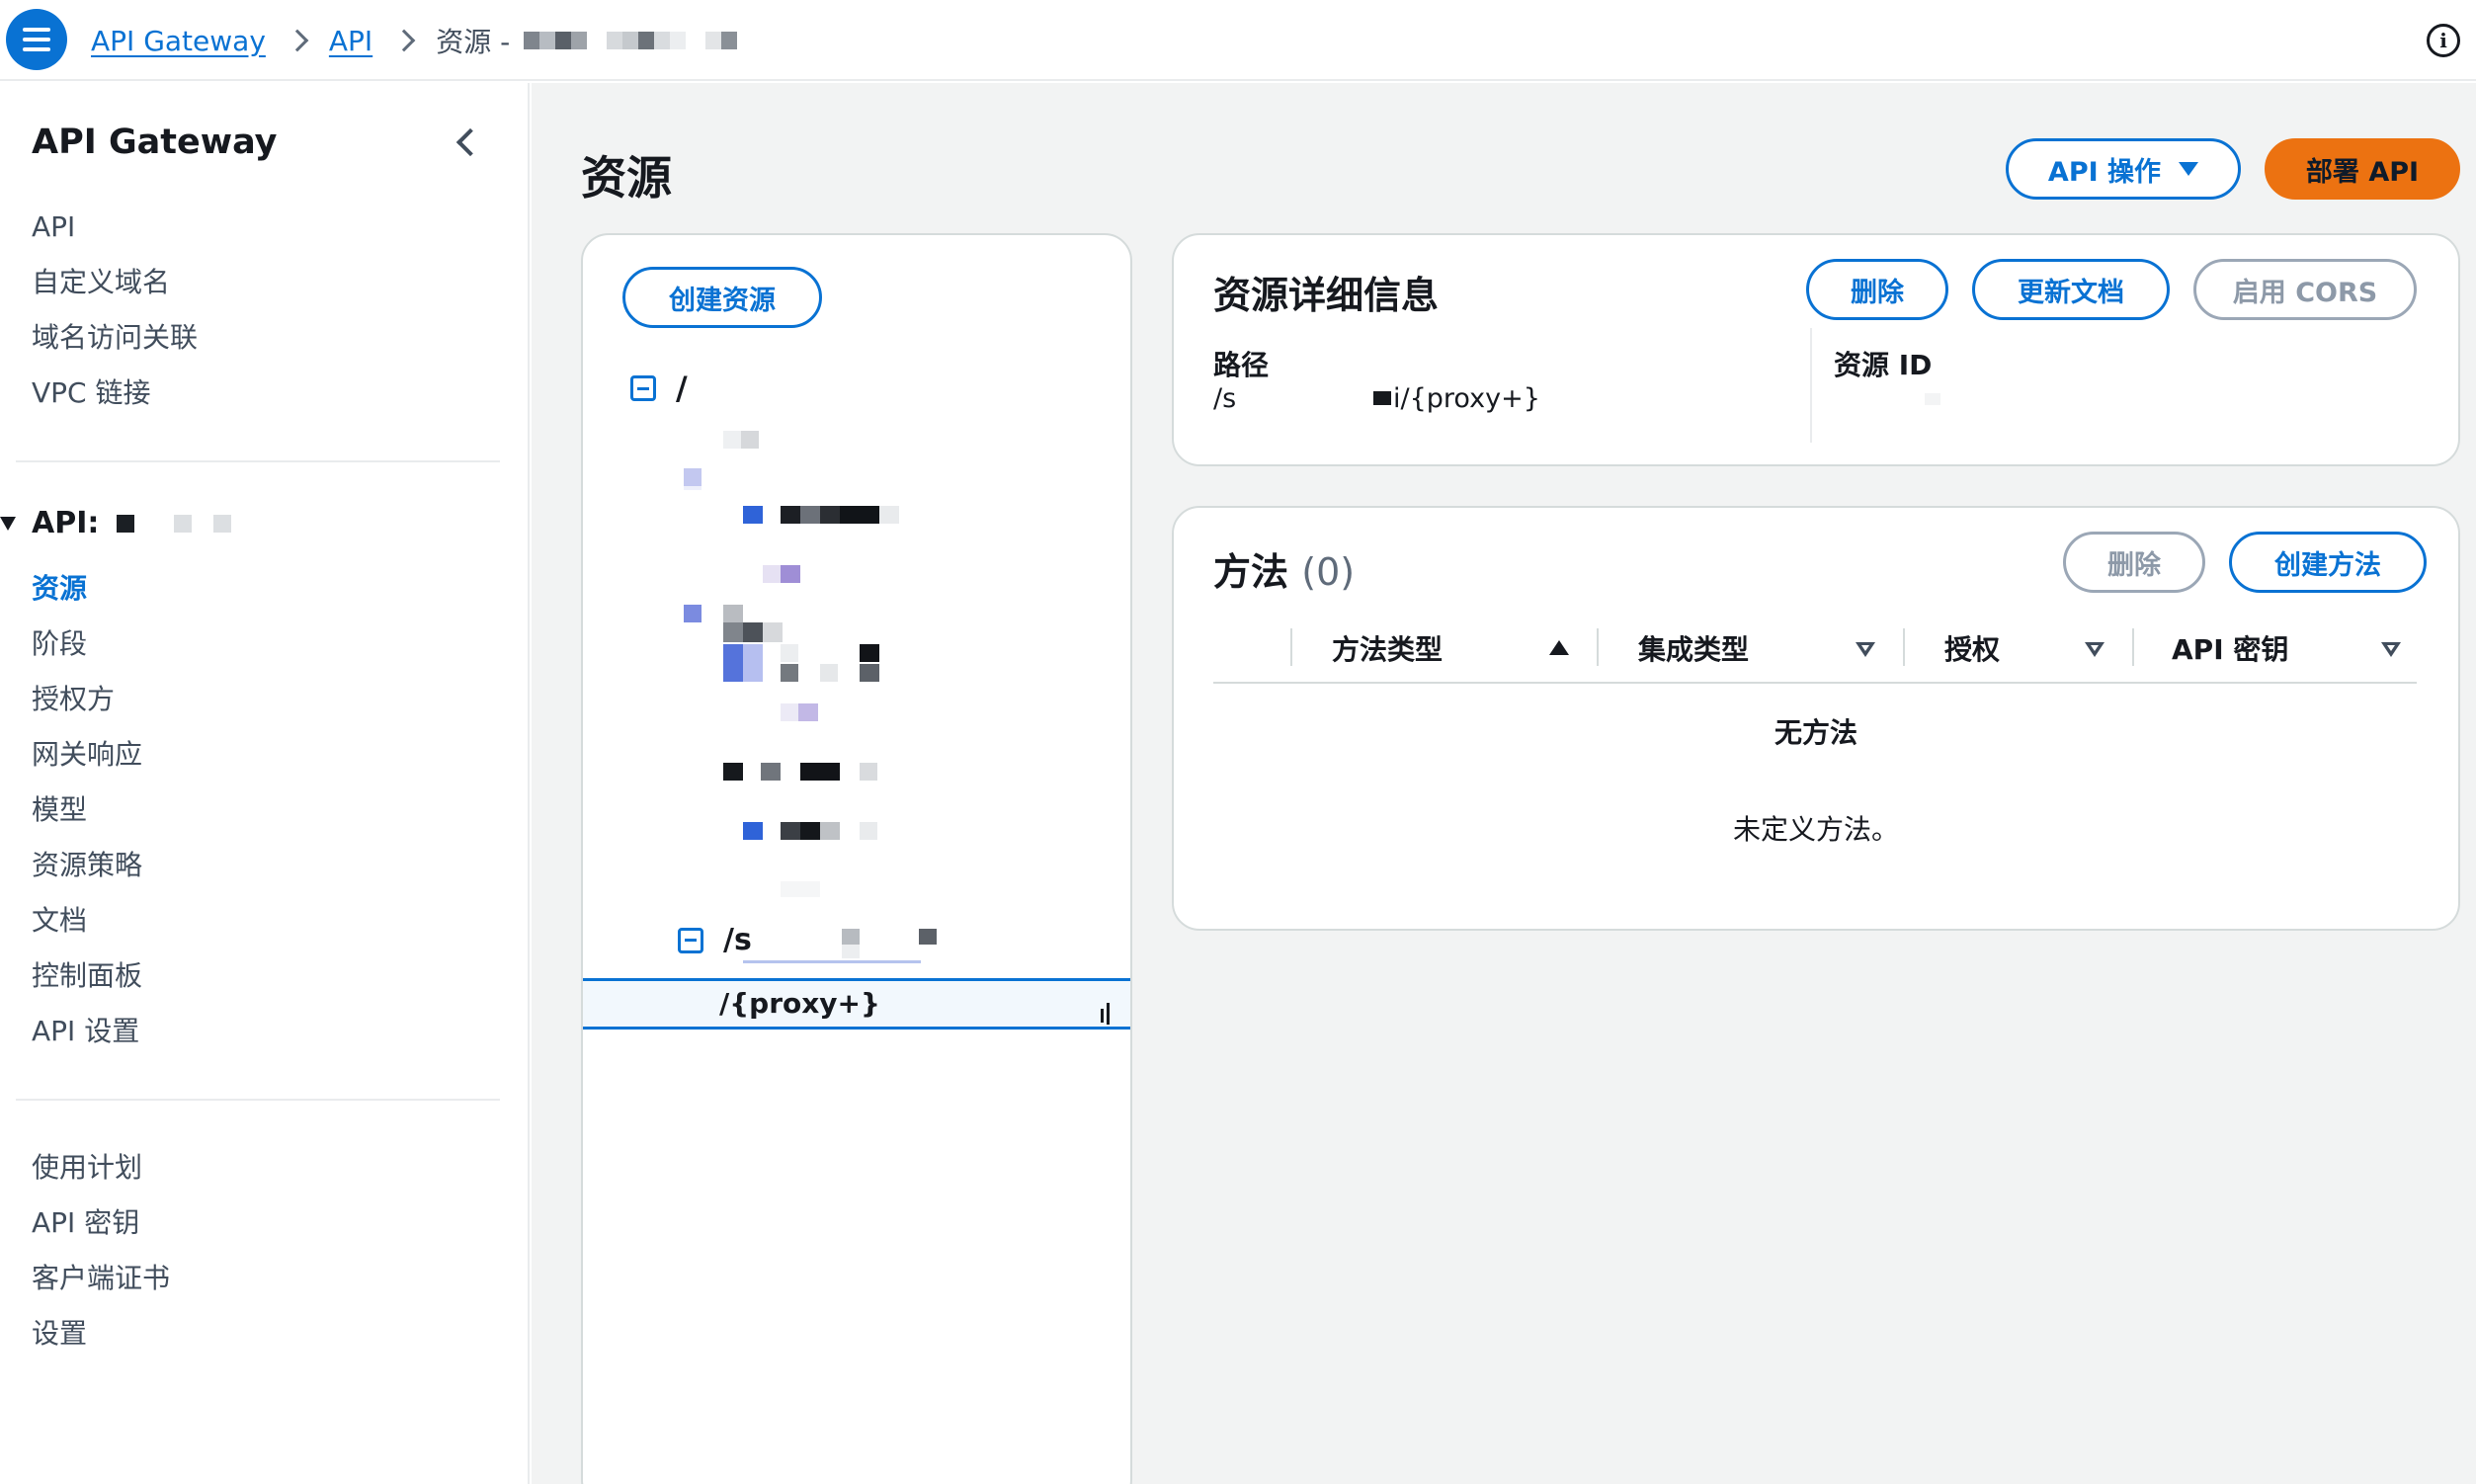 This screenshot has width=2476, height=1484. Describe the element at coordinates (87, 865) in the screenshot. I see `nav-item-resource-policy: 资源策略` at that location.